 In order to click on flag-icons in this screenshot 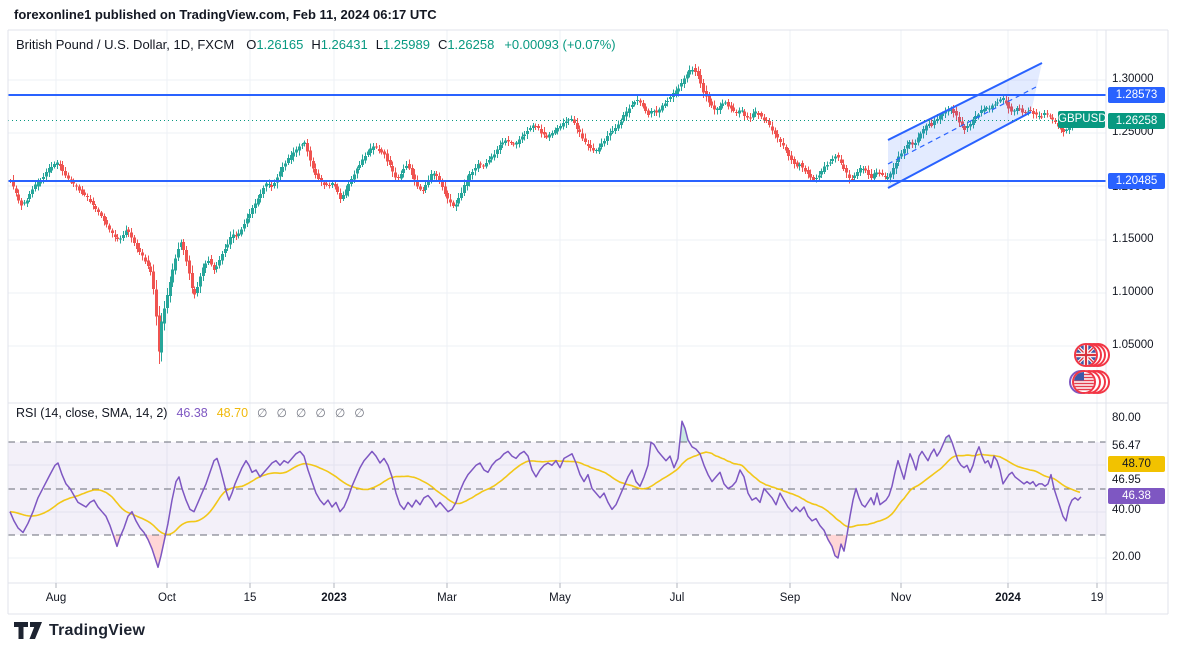, I will do `click(1089, 368)`.